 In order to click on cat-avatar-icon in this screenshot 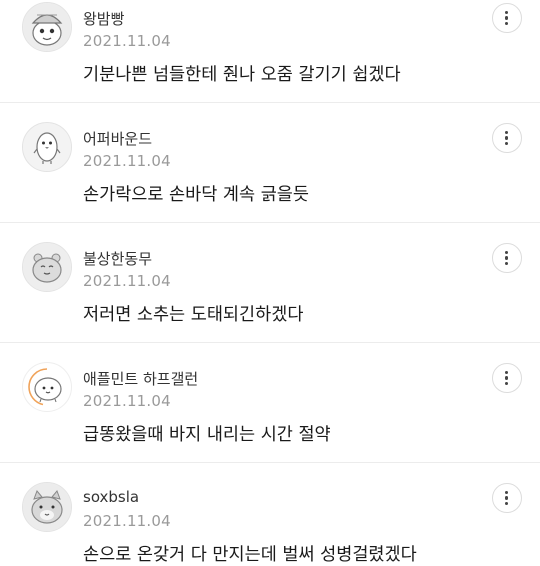, I will do `click(47, 507)`.